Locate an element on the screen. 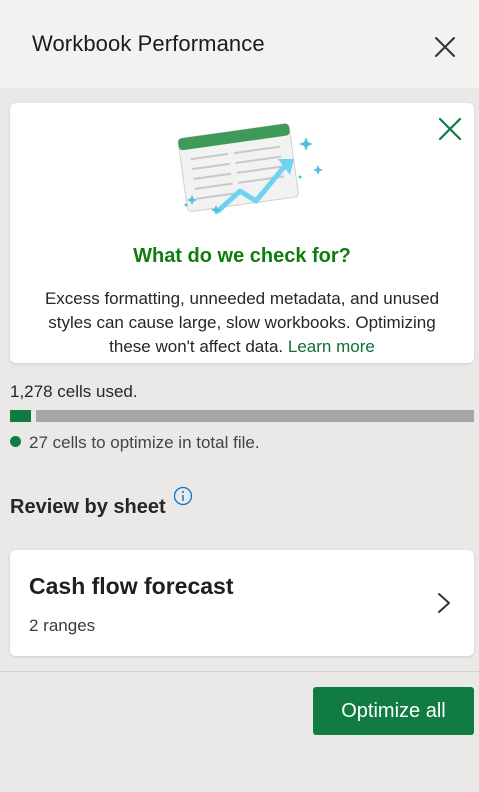  close-icon is located at coordinates (445, 47).